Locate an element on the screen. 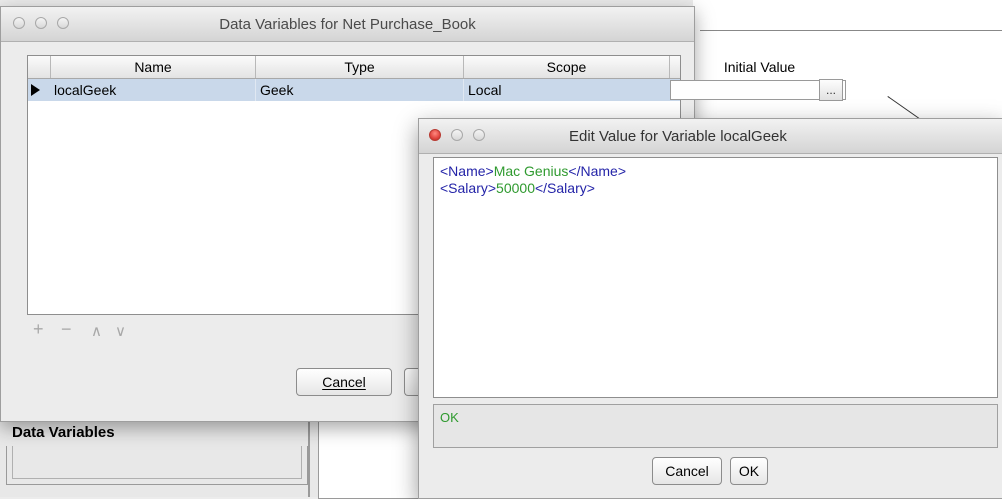  cell-type: Geek is located at coordinates (359, 90).